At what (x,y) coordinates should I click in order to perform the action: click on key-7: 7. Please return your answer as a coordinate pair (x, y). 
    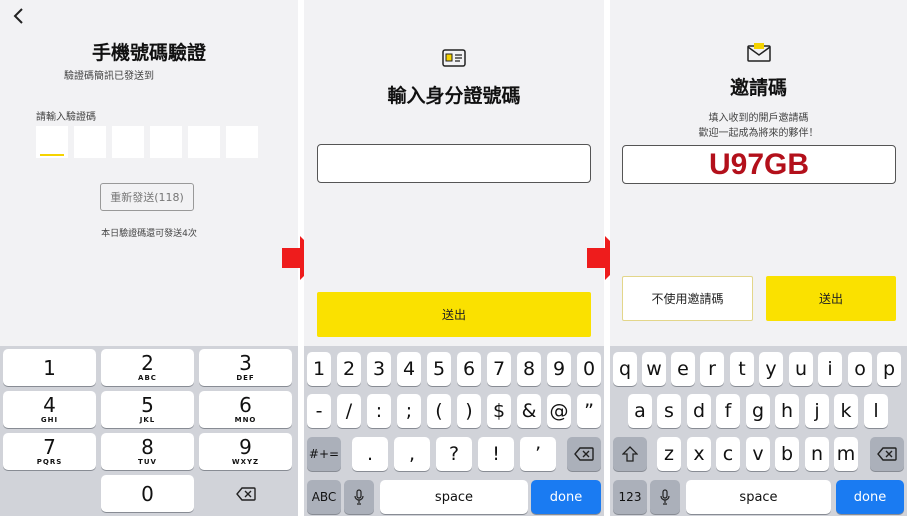
    Looking at the image, I should click on (499, 369).